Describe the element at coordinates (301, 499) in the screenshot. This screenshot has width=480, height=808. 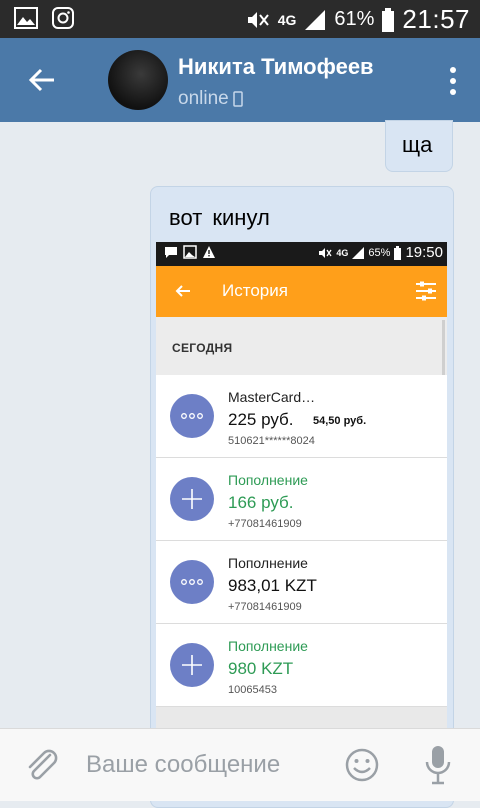
I see `transaction-row: Пополнение 166 руб. +77081461909` at that location.